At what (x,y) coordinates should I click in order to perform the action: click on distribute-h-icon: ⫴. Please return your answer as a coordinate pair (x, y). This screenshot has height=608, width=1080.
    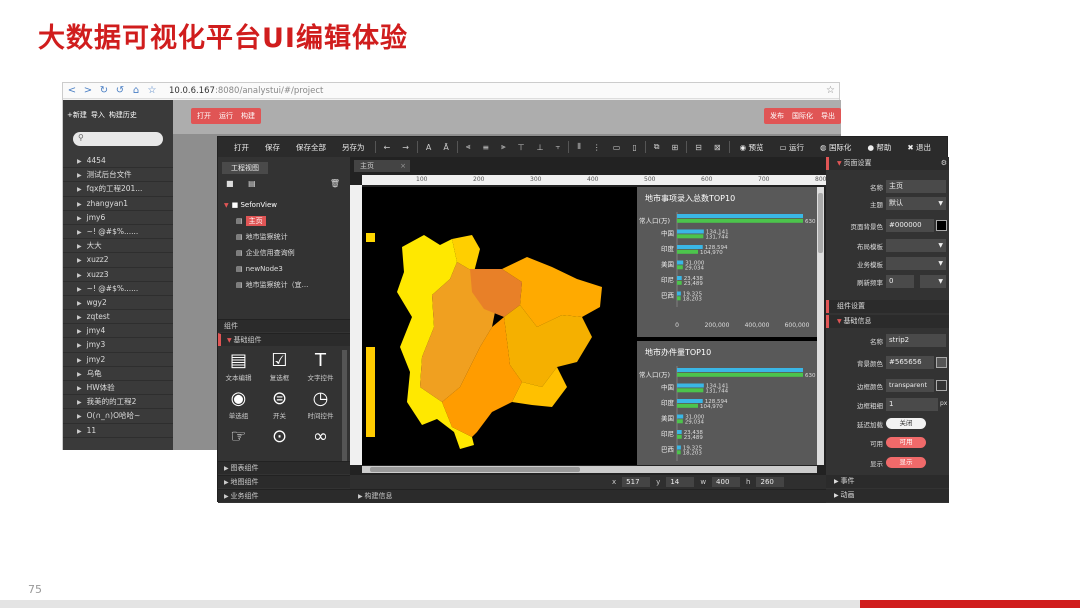
    Looking at the image, I should click on (578, 147).